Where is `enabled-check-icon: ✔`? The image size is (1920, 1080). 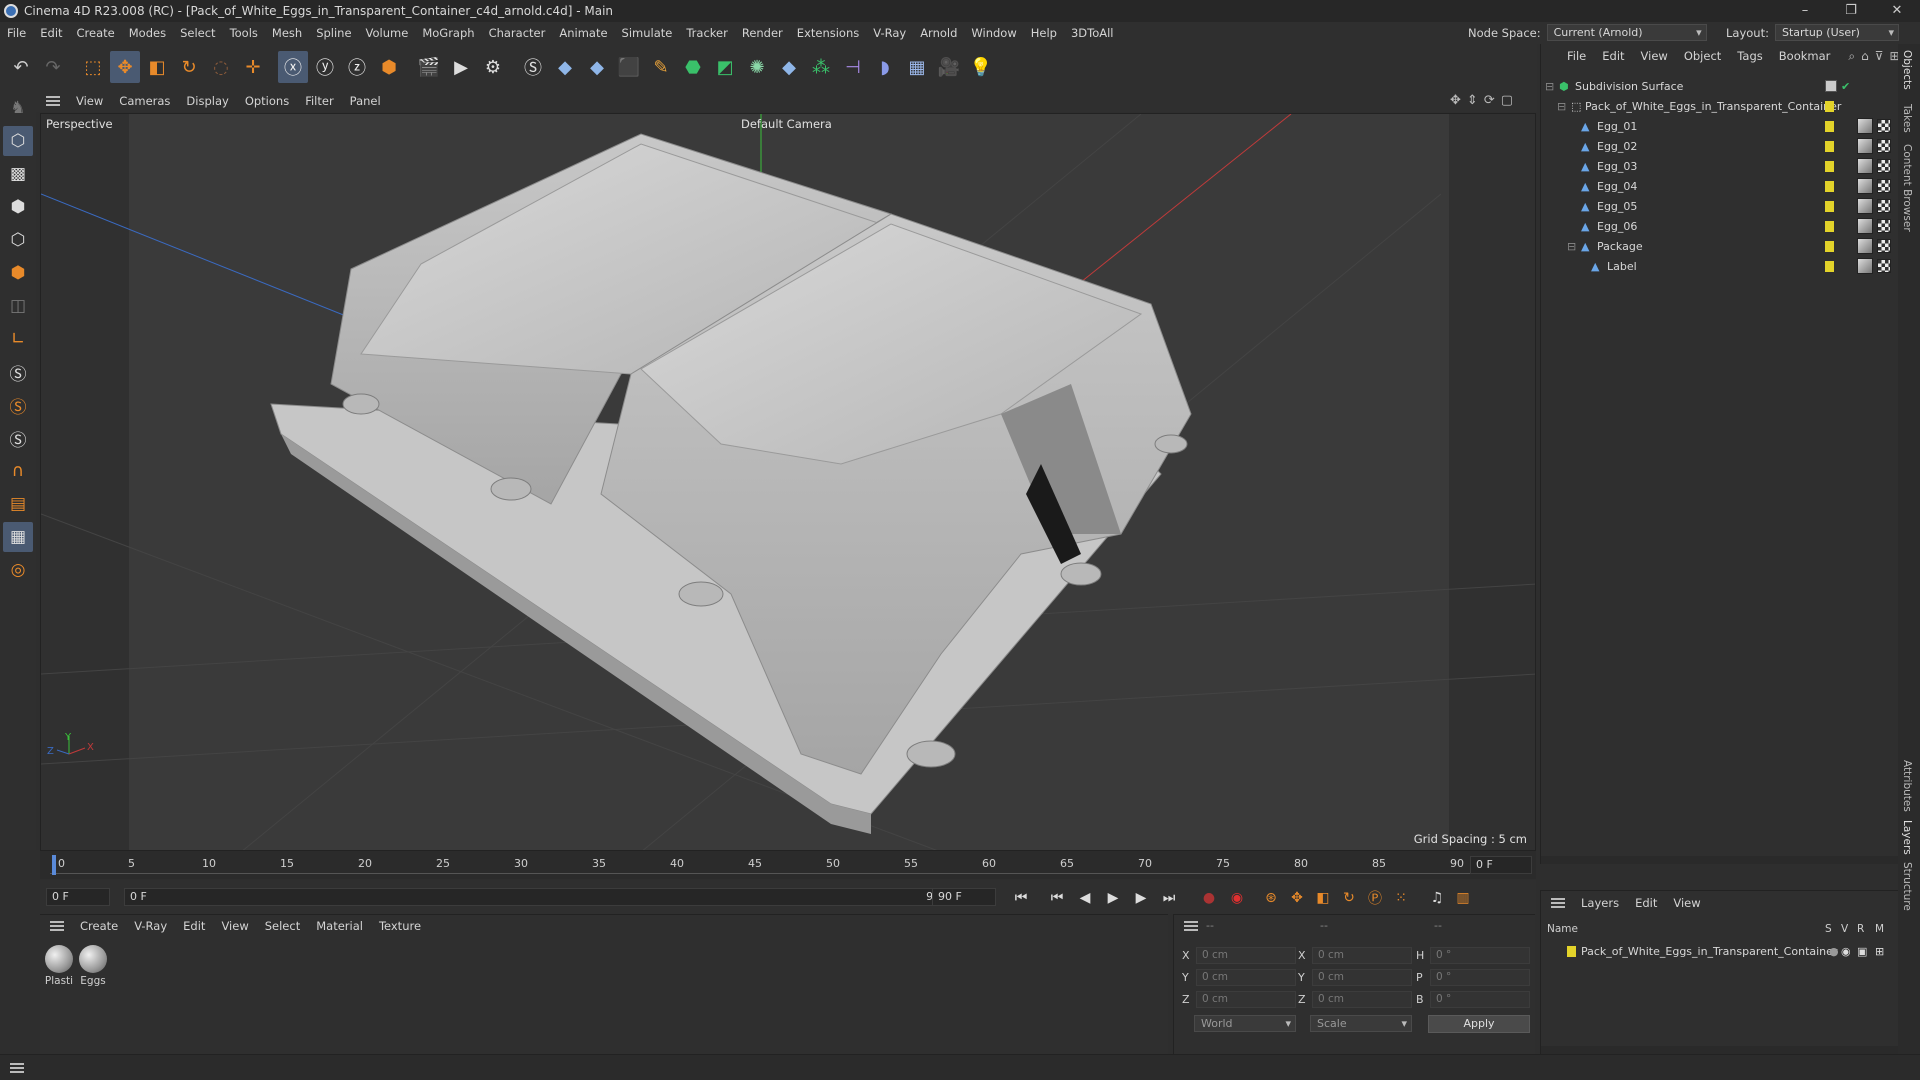 enabled-check-icon: ✔ is located at coordinates (1845, 86).